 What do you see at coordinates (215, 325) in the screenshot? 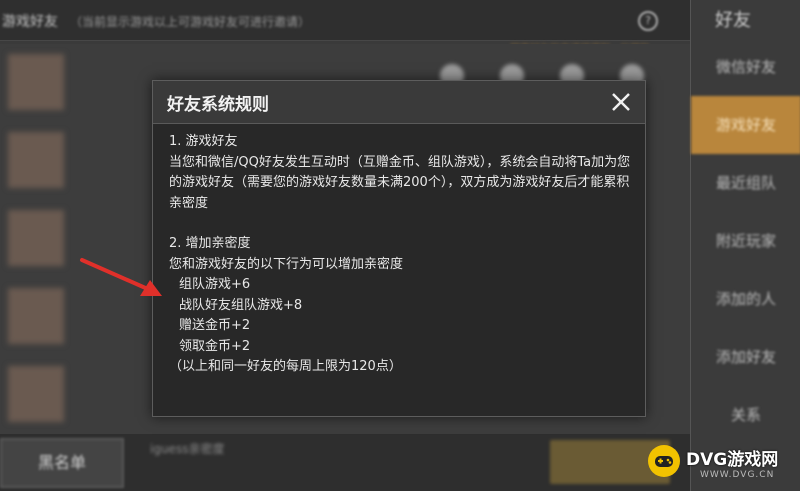
I see `intimacy-item-send-coins: 赠送金币+2` at bounding box center [215, 325].